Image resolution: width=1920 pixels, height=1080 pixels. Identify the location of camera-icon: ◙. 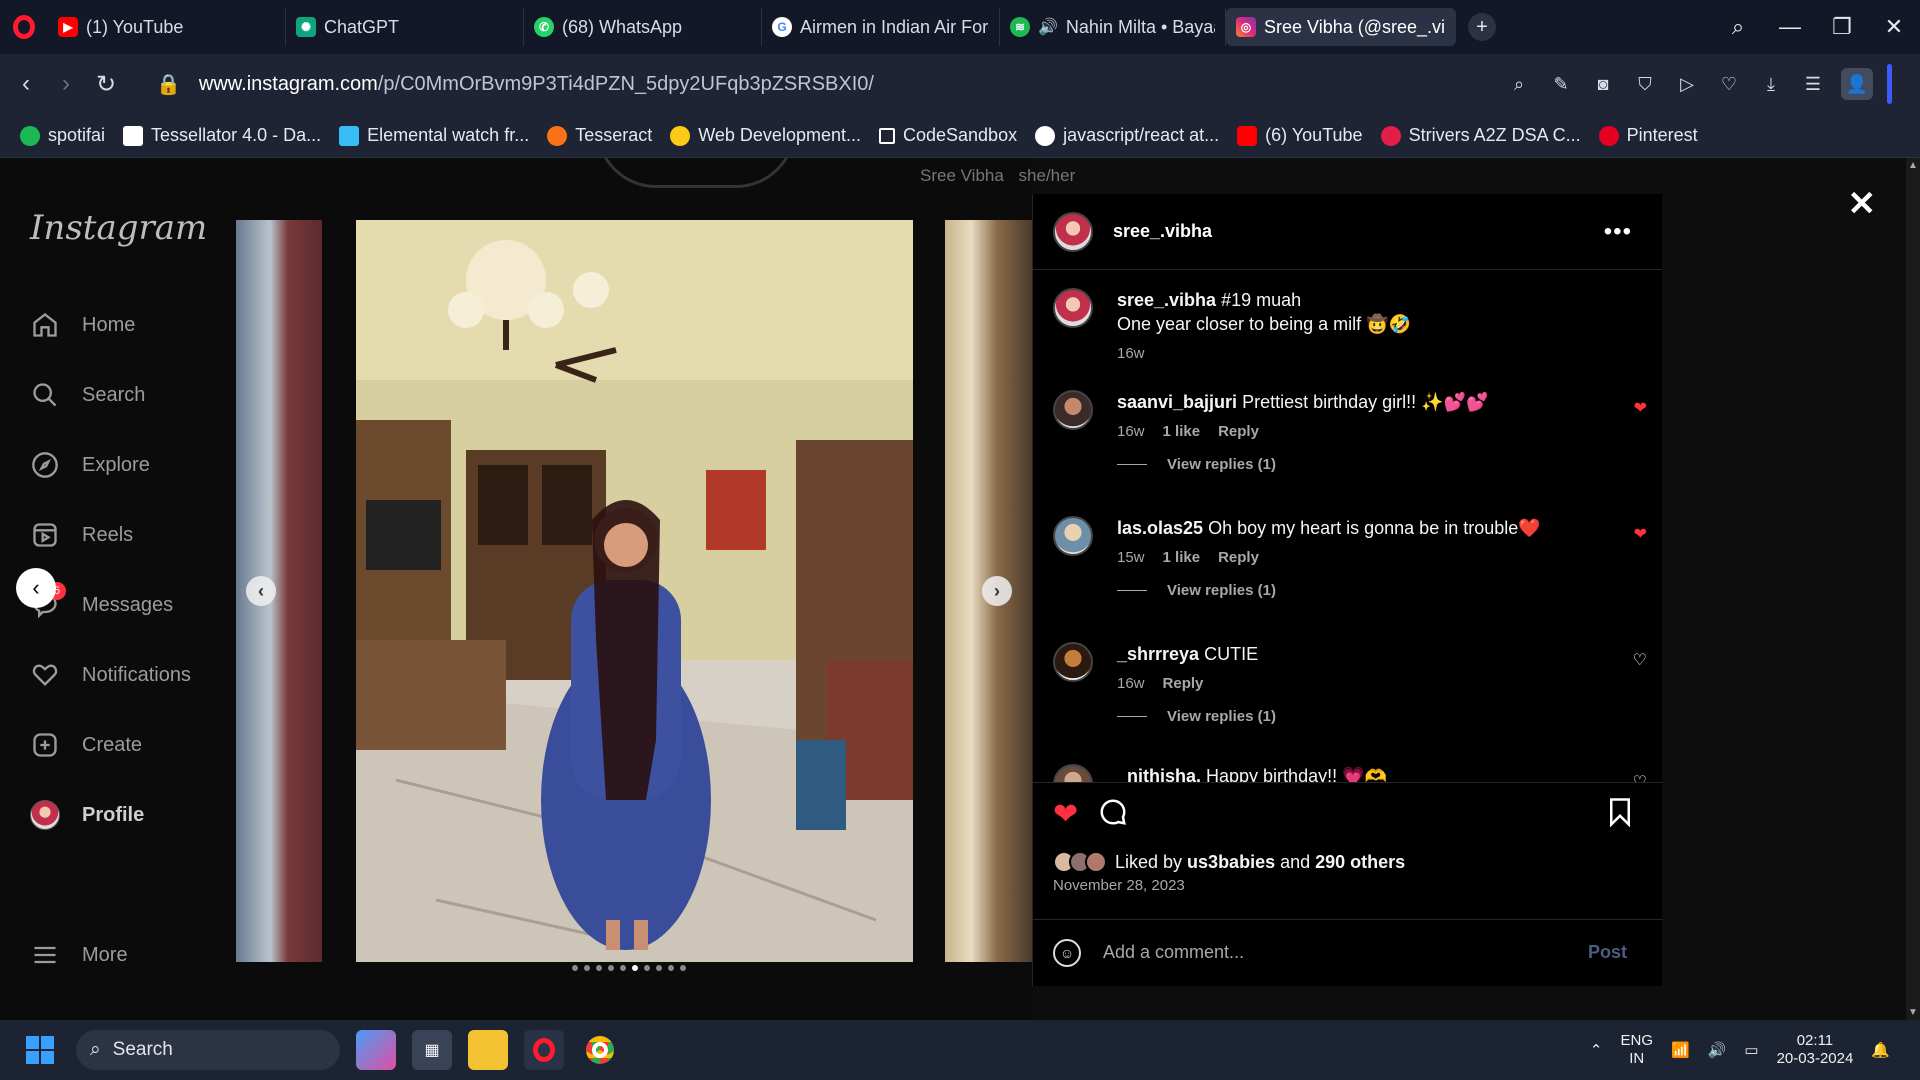
(1603, 84).